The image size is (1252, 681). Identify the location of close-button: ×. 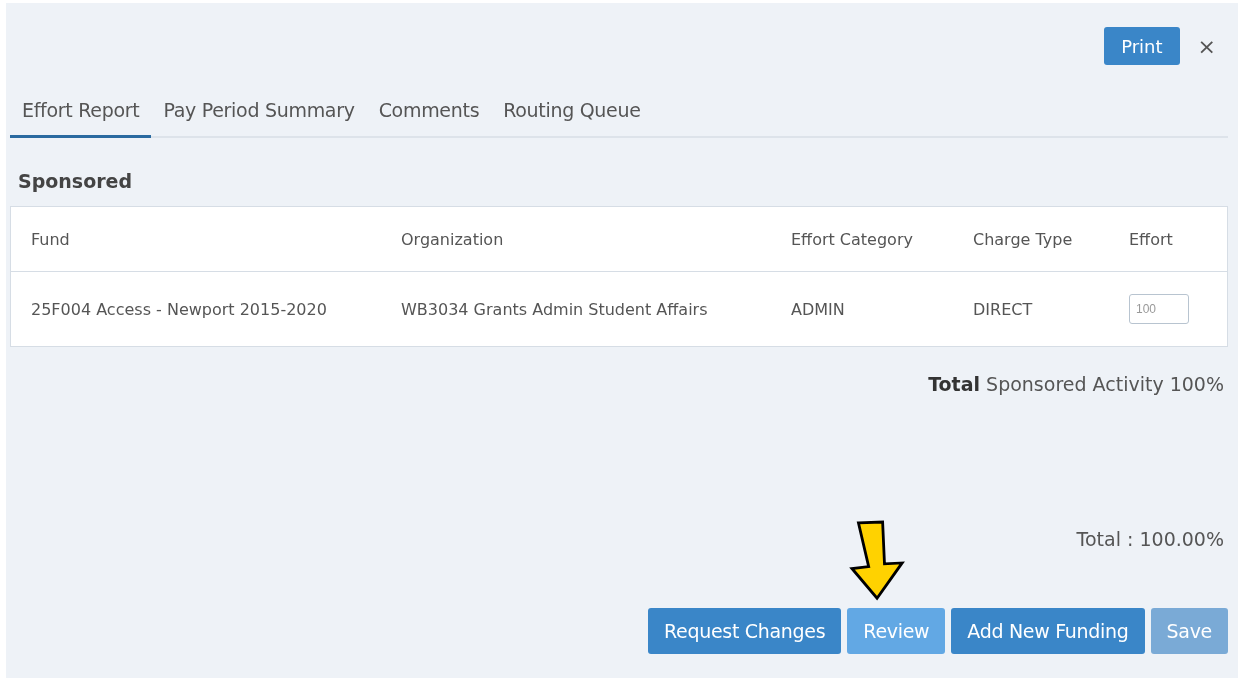
(1206, 46).